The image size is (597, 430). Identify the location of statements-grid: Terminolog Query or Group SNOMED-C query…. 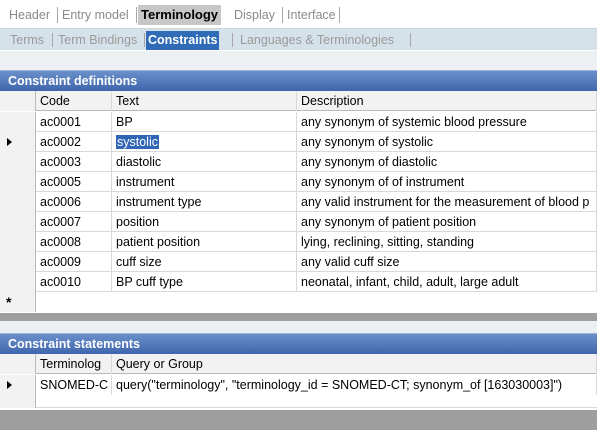
(298, 382).